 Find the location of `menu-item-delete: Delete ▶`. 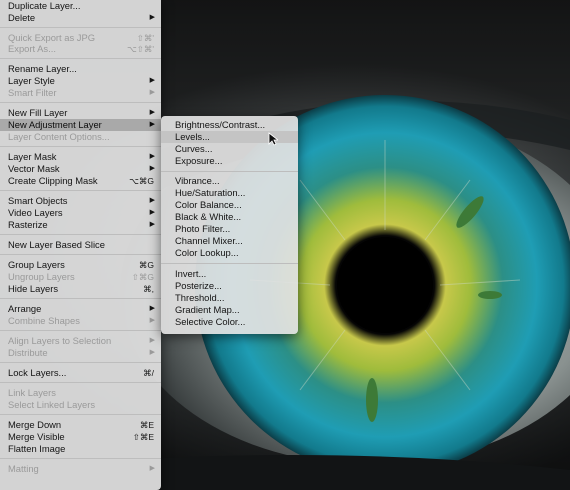

menu-item-delete: Delete ▶ is located at coordinates (80, 18).